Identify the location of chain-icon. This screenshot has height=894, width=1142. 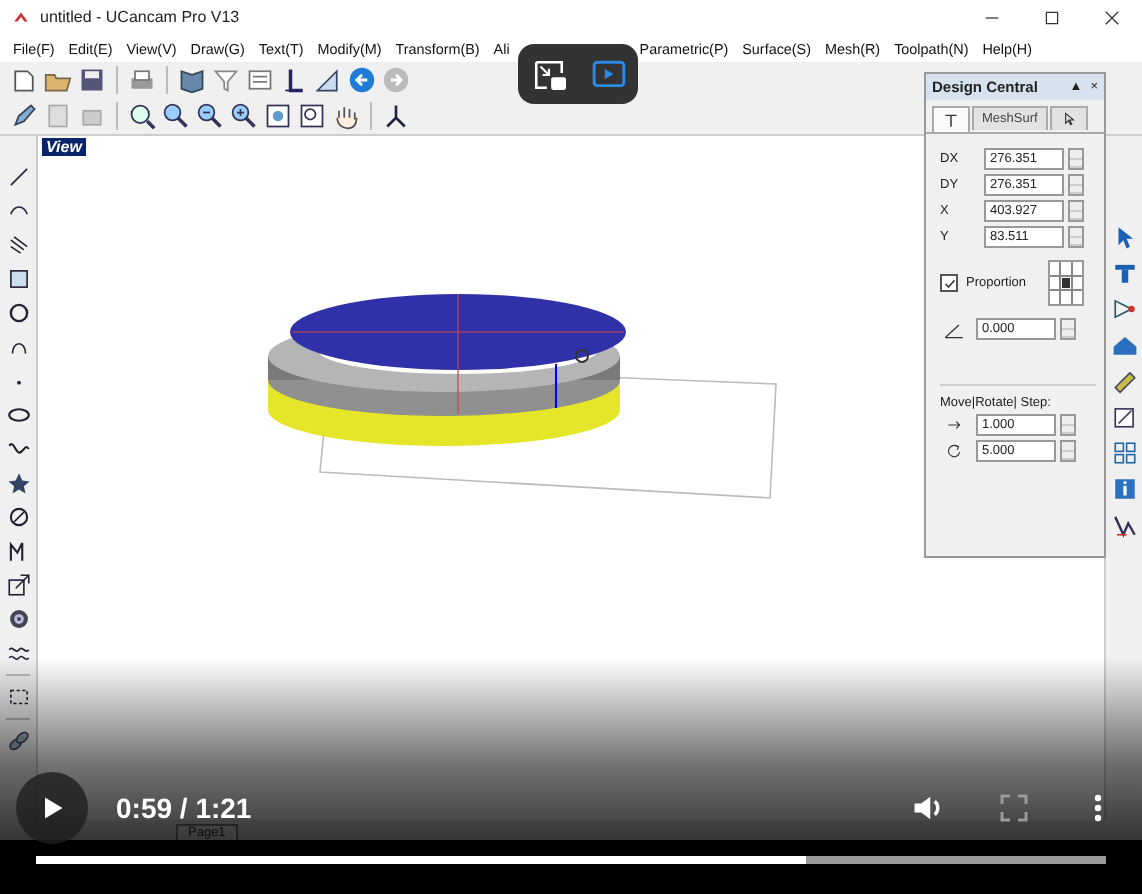
(18, 741).